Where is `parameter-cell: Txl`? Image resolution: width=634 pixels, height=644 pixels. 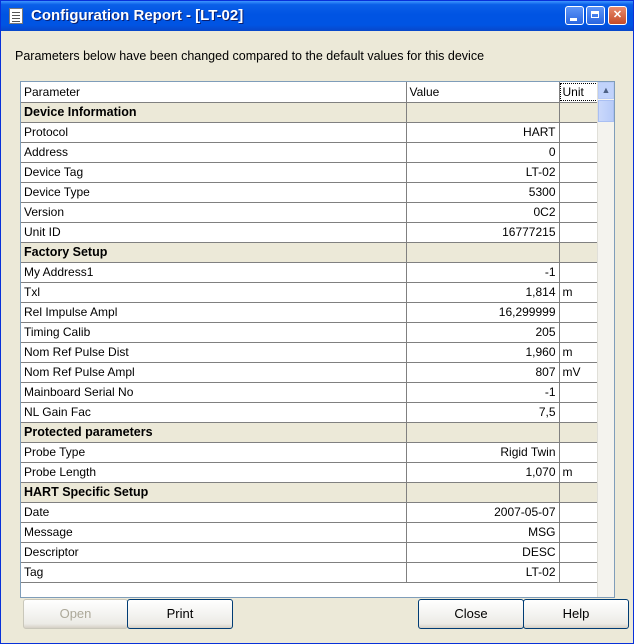 parameter-cell: Txl is located at coordinates (214, 292).